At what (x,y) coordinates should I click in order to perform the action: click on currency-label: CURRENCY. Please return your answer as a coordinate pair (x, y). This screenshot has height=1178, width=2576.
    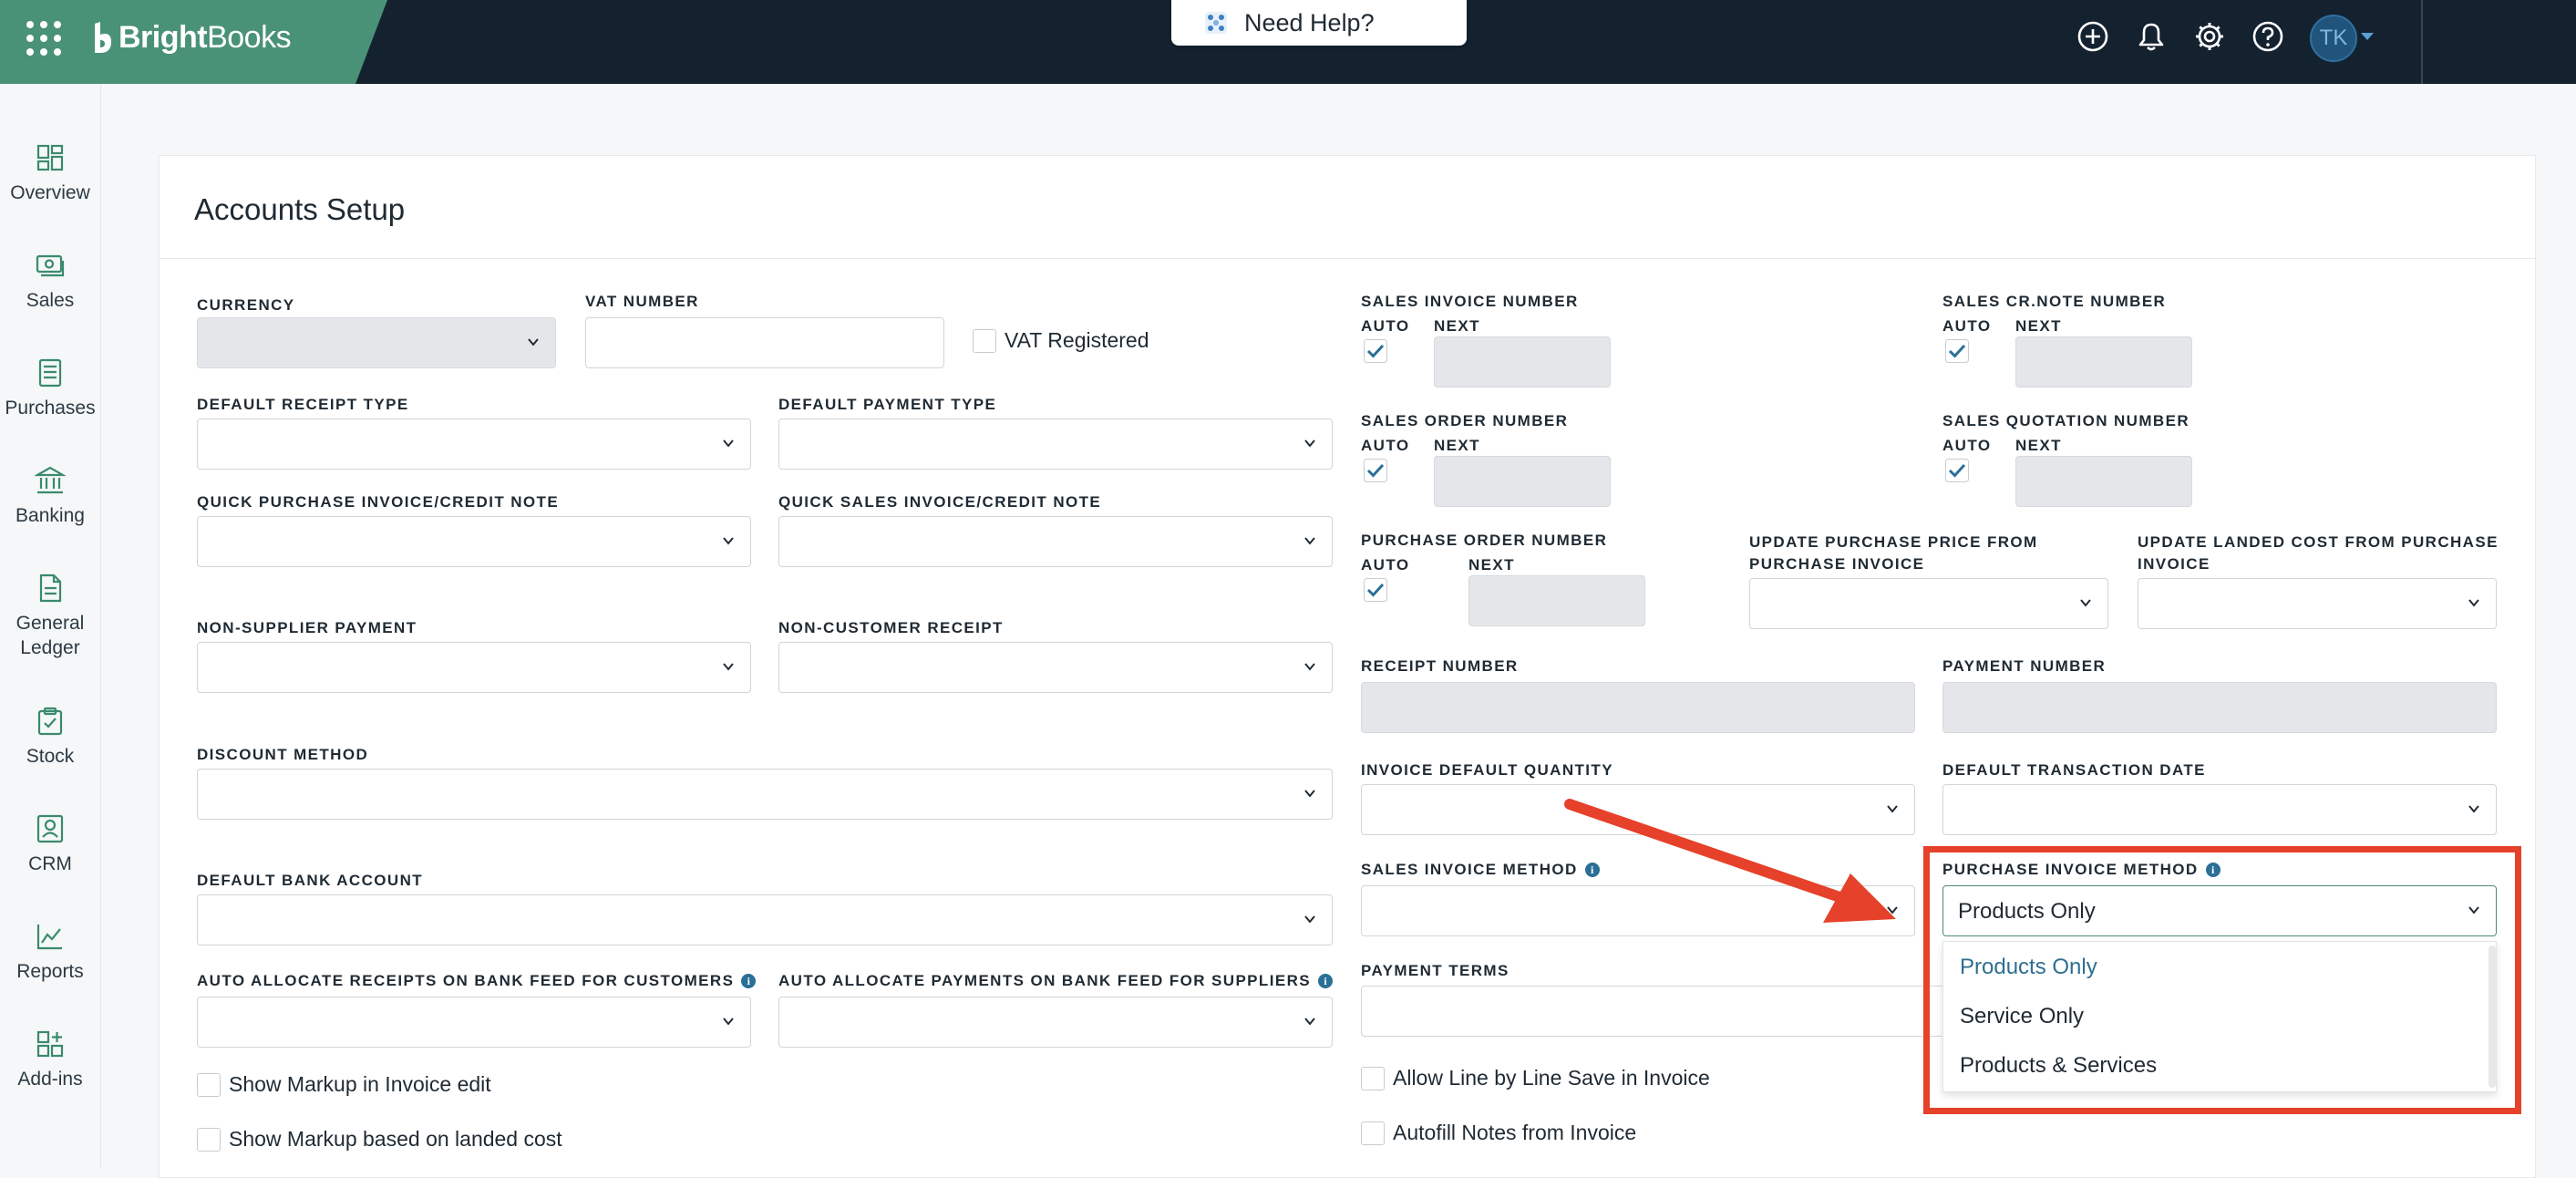
    Looking at the image, I should click on (246, 305).